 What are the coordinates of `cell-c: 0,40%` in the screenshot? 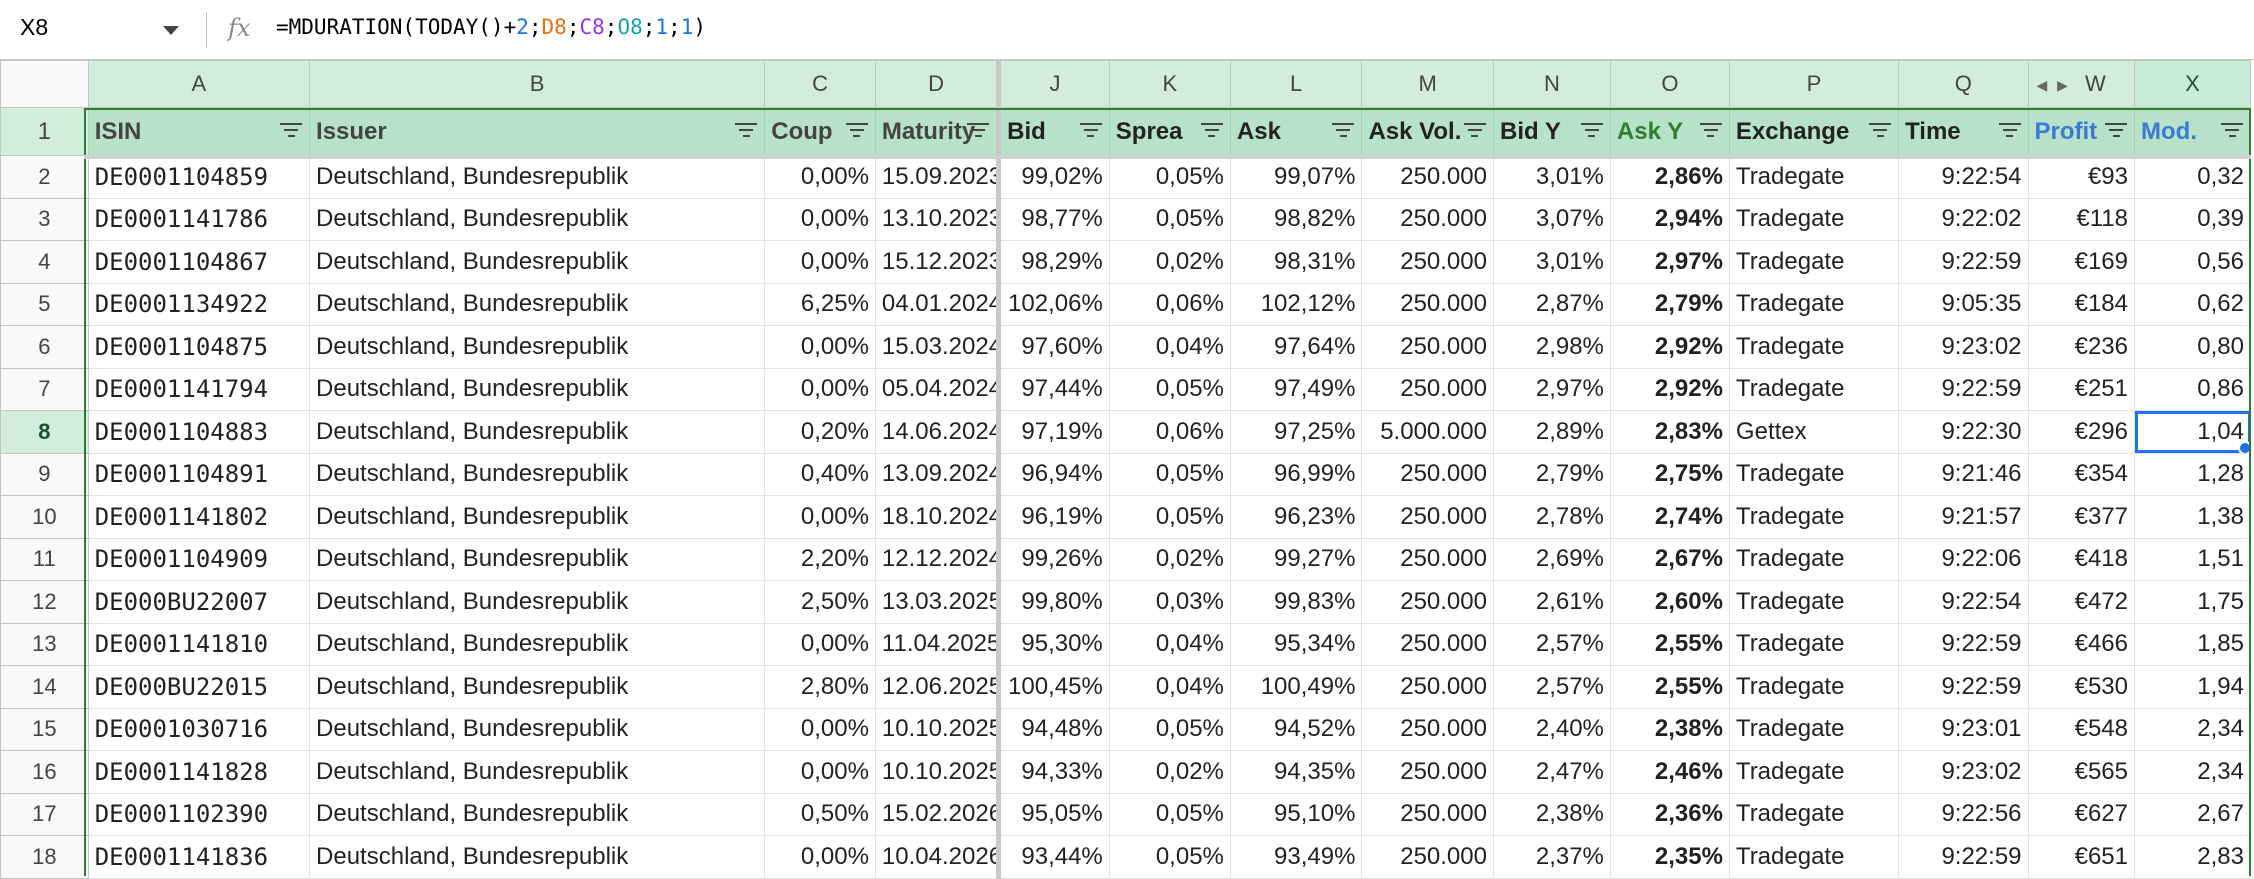 It's located at (820, 474).